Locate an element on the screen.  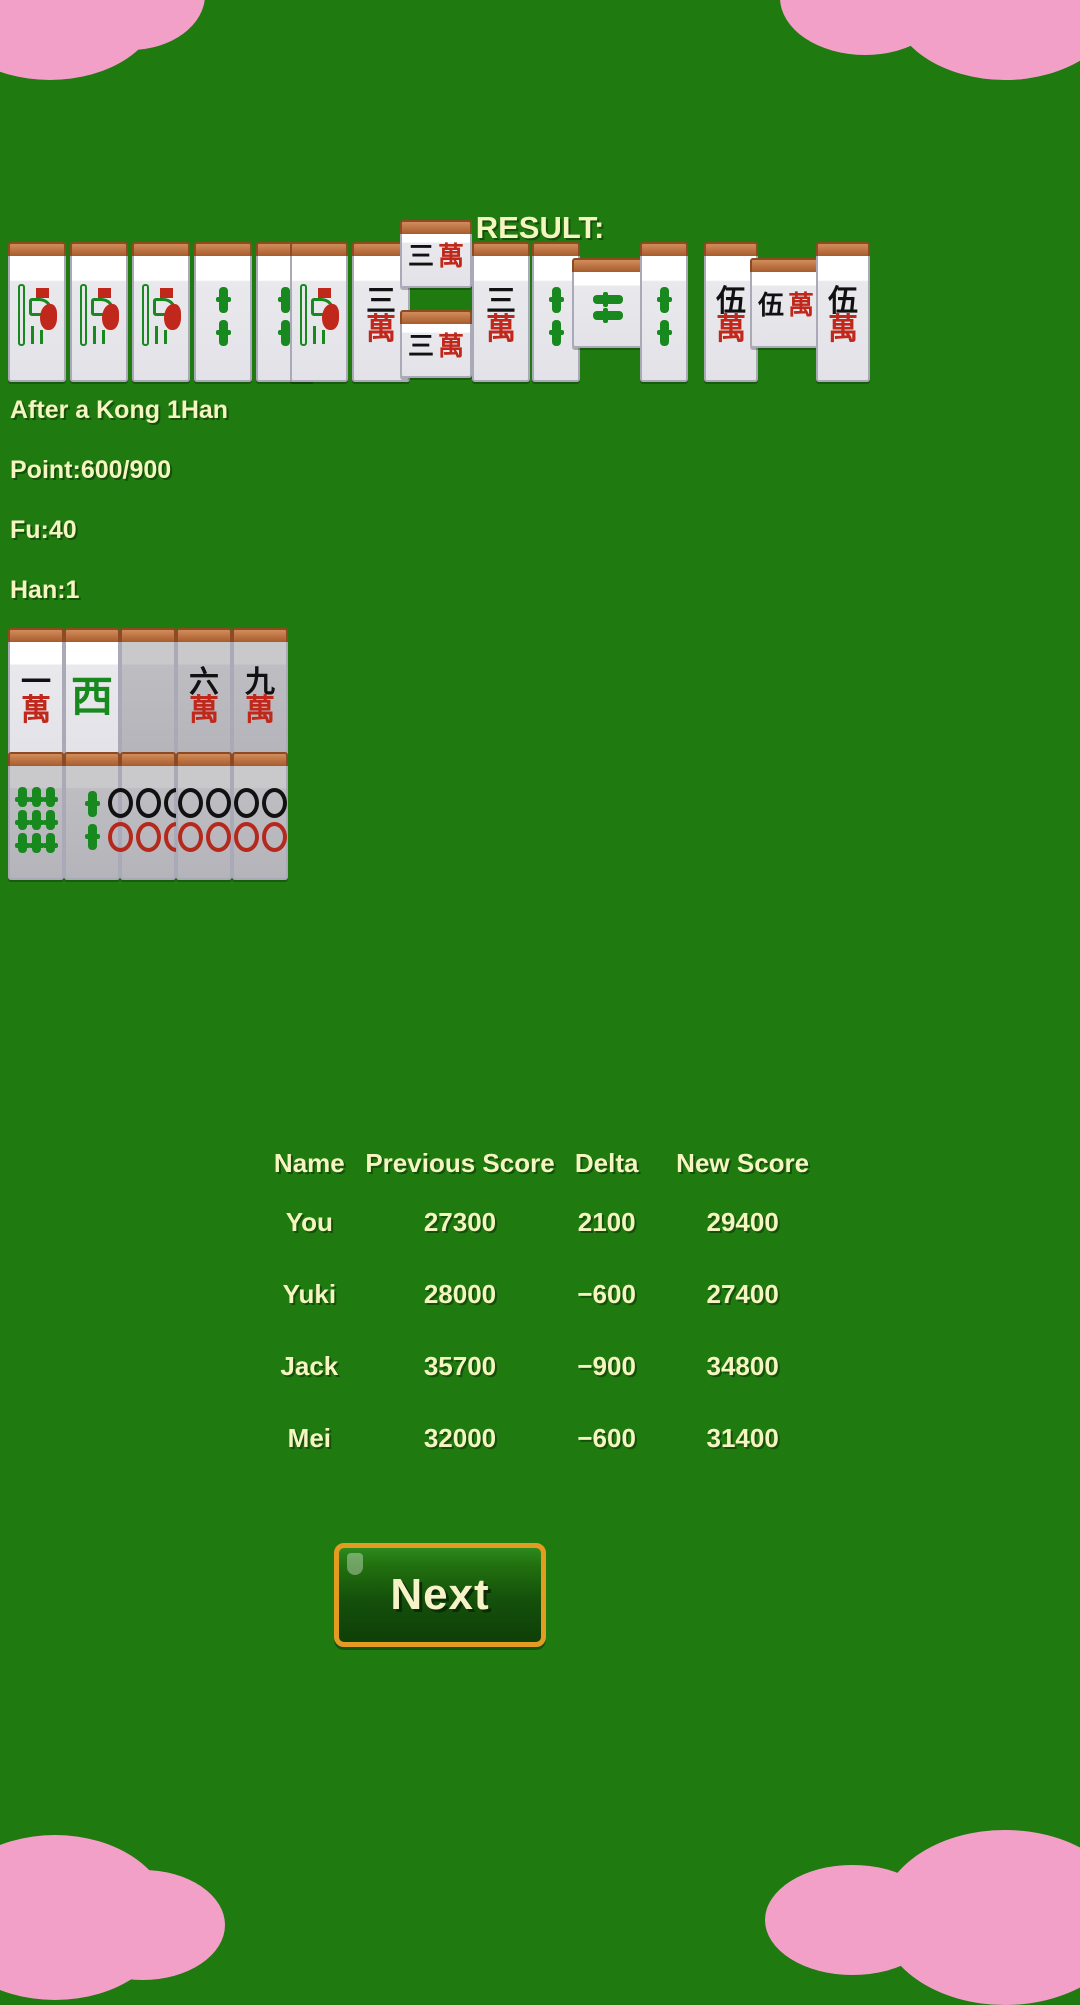
previous-score: 35700 is located at coordinates (460, 1365).